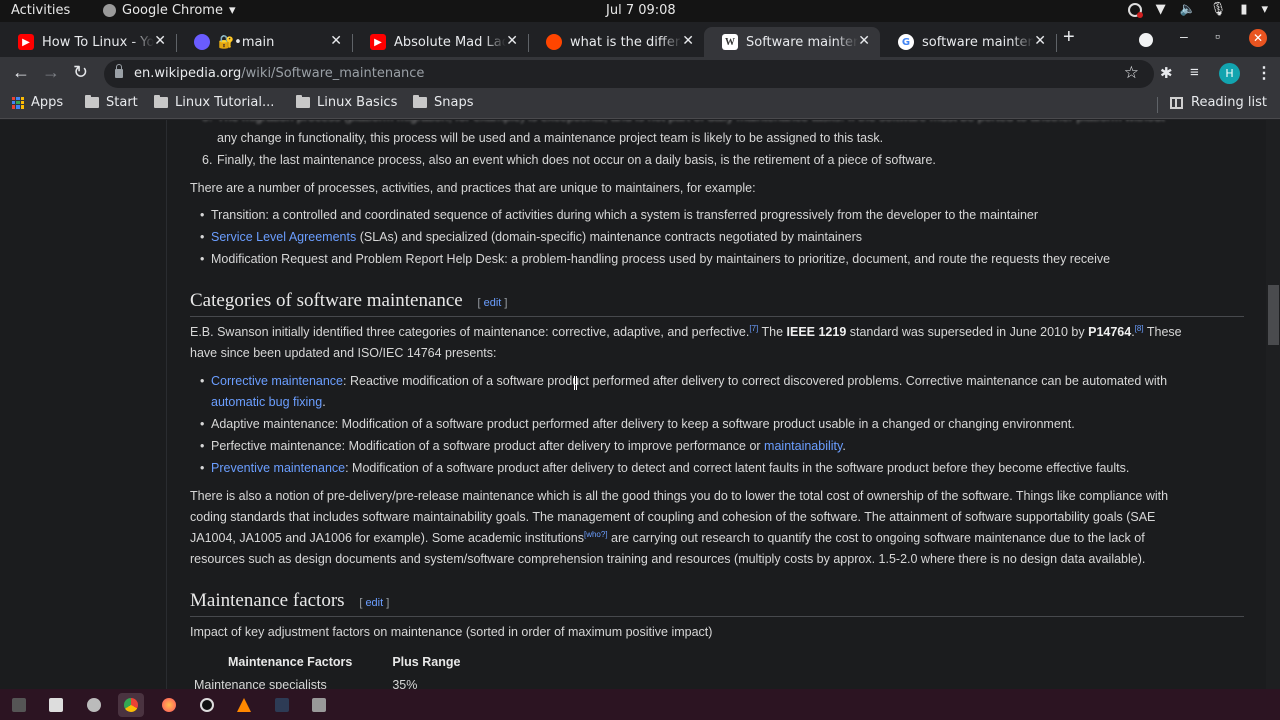 This screenshot has height=720, width=1280. Describe the element at coordinates (1139, 328) in the screenshot. I see `citation-8-link: [8]` at that location.